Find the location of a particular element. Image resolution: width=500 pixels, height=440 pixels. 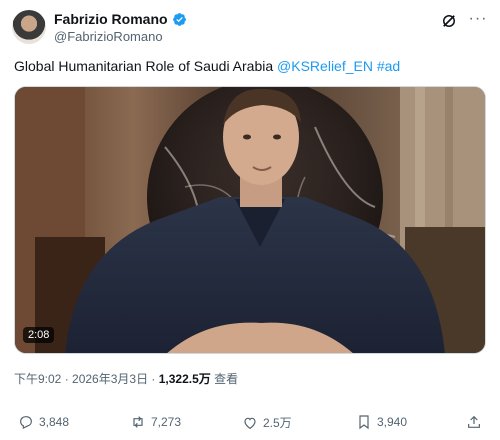

bookmark-count: 3,940 is located at coordinates (392, 422).